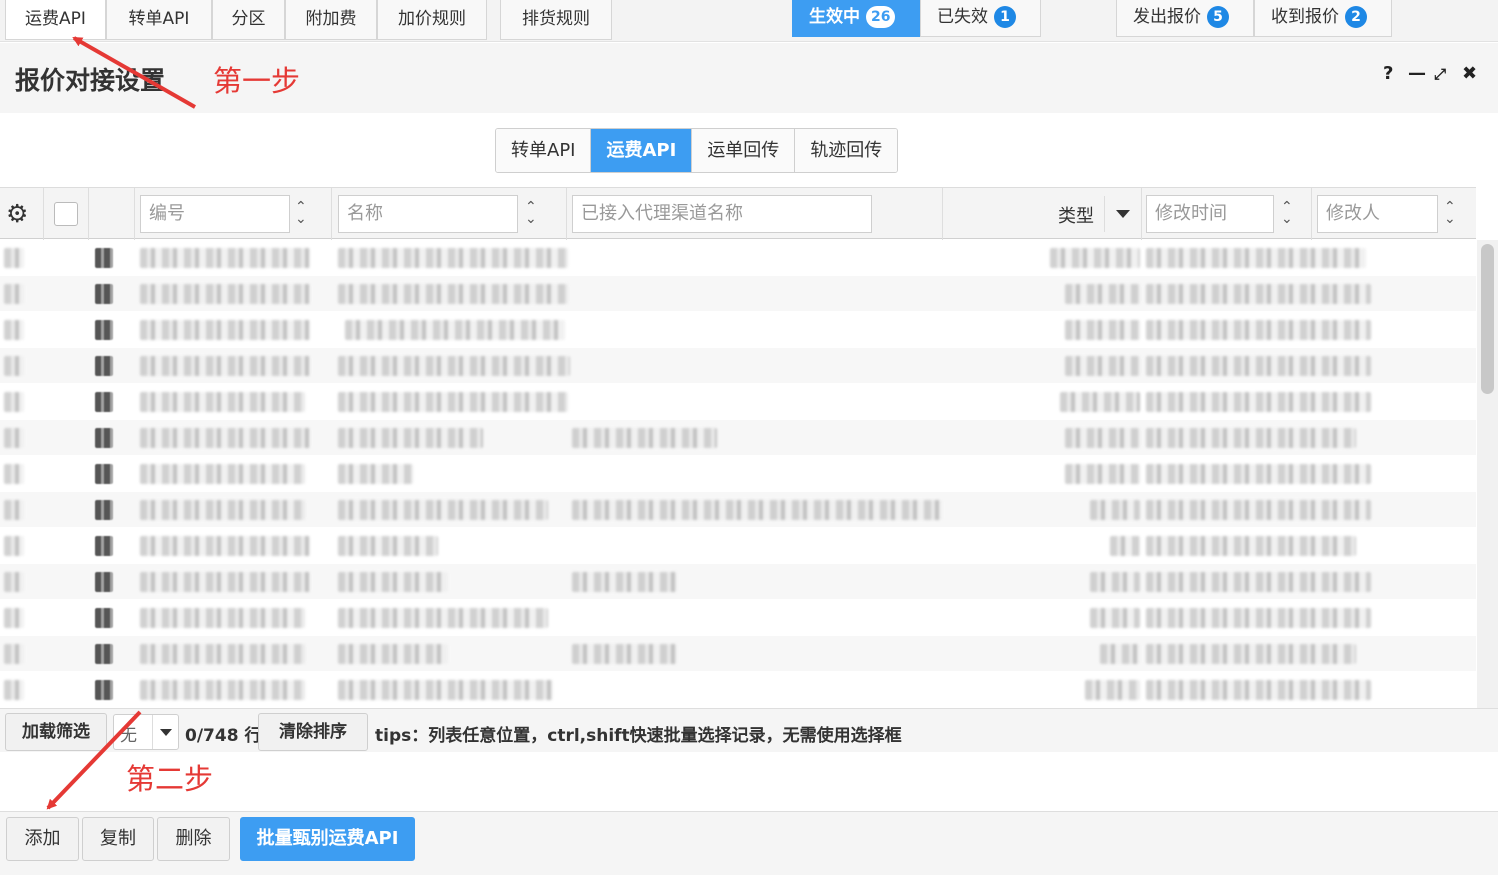  Describe the element at coordinates (1185, 18) in the screenshot. I see `tab-sent-quotes: 发出报价 5` at that location.